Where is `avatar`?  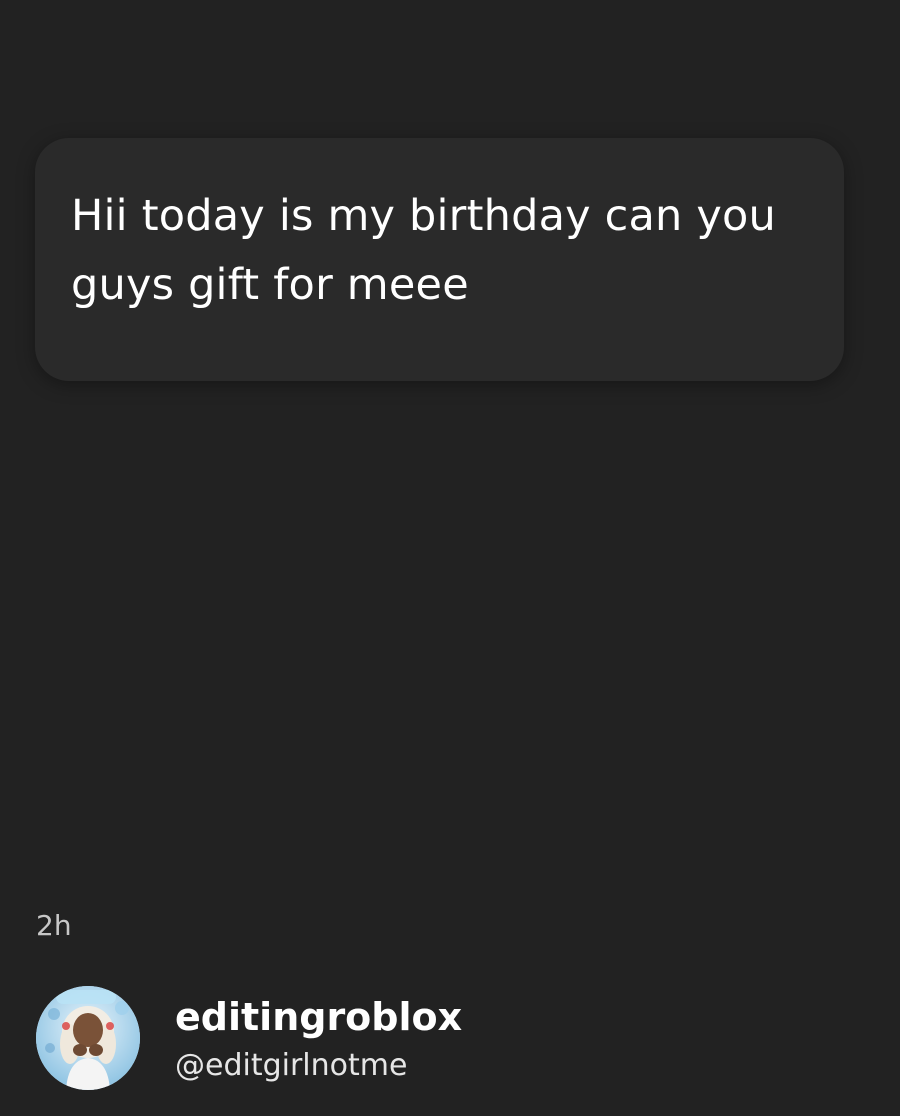
avatar is located at coordinates (88, 1038).